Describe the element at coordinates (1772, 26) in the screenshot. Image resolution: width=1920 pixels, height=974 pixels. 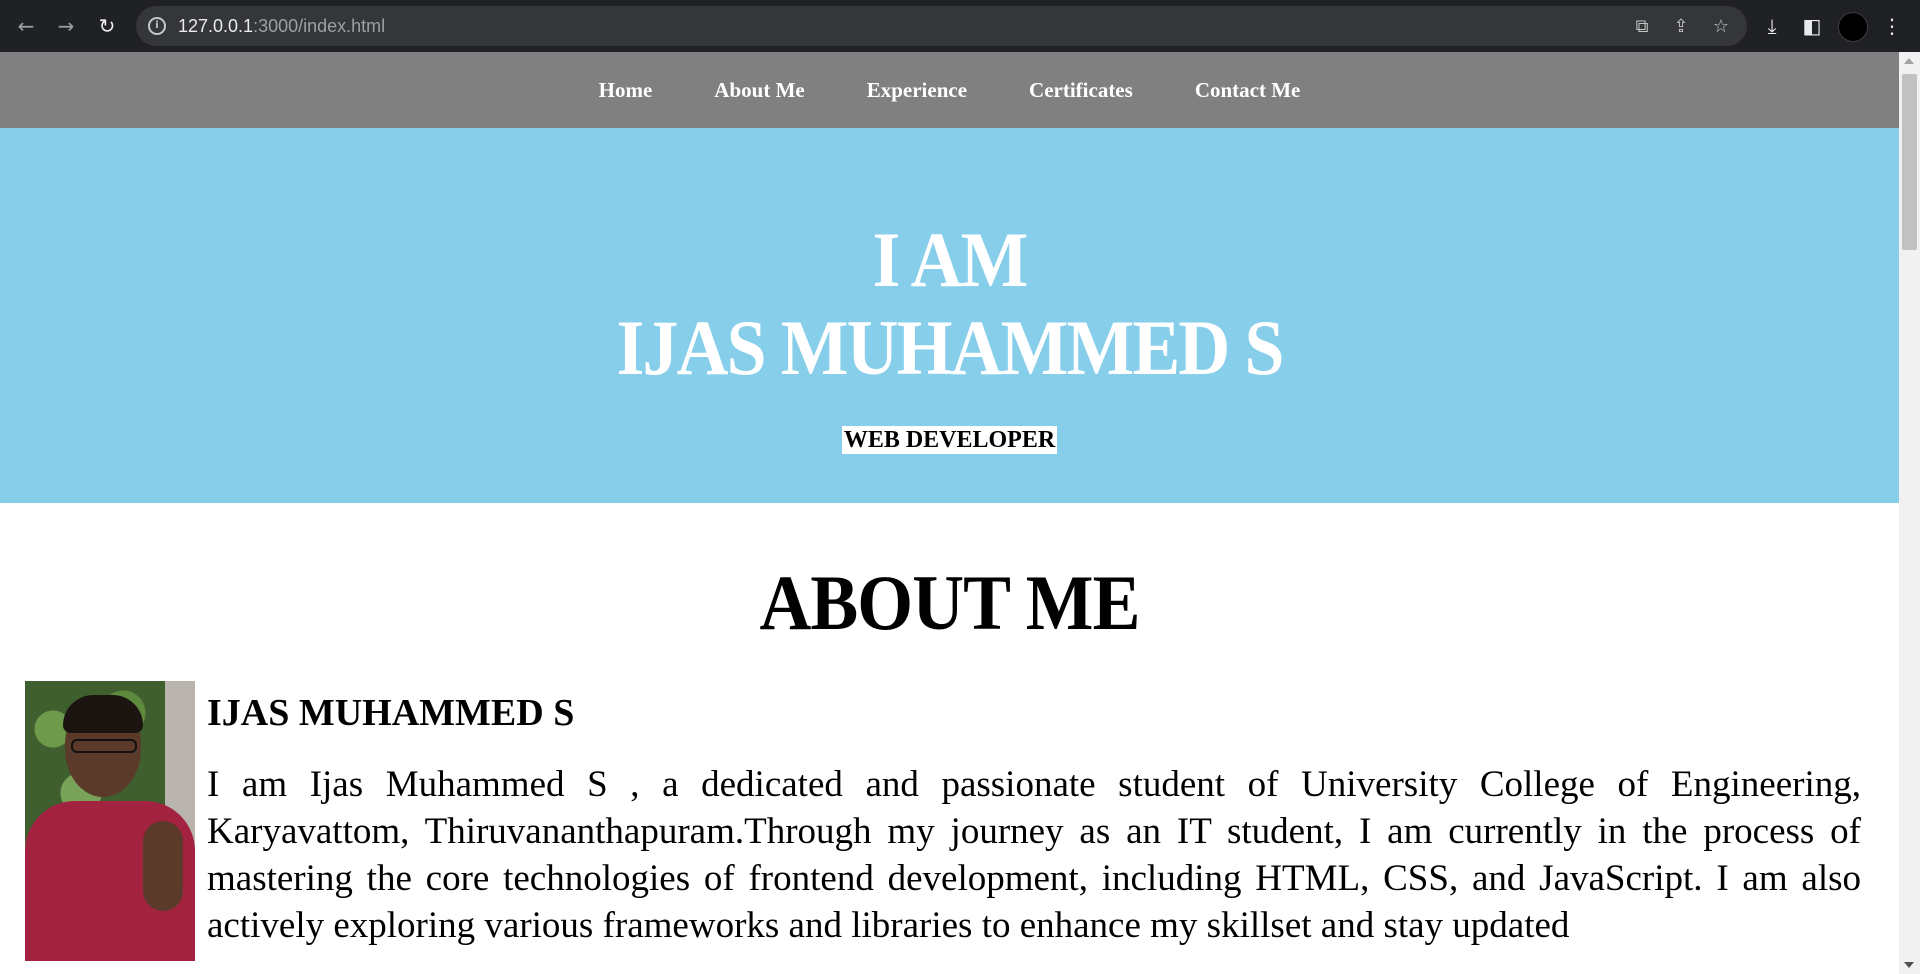
I see `download-icon: ⤓` at that location.